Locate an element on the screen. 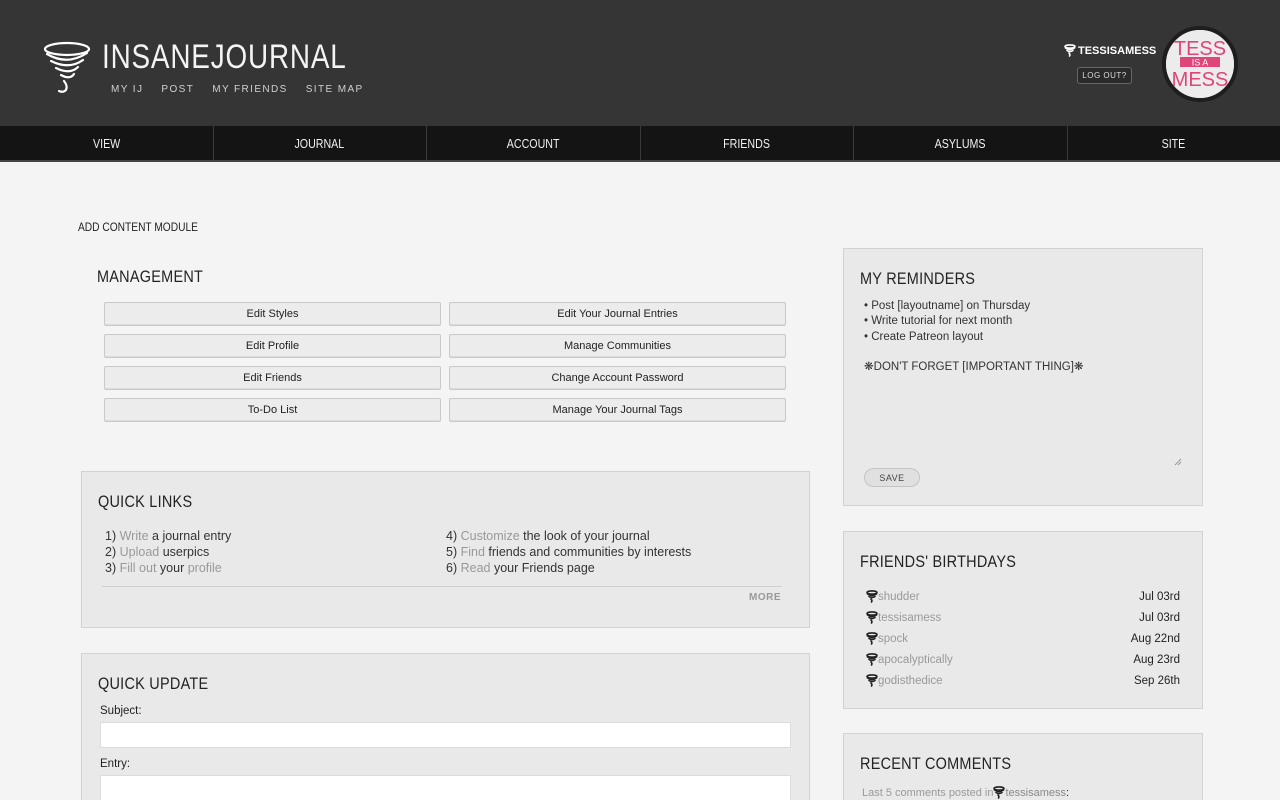 The image size is (1280, 800). quick-update-title: QUICK UPDATE is located at coordinates (153, 683).